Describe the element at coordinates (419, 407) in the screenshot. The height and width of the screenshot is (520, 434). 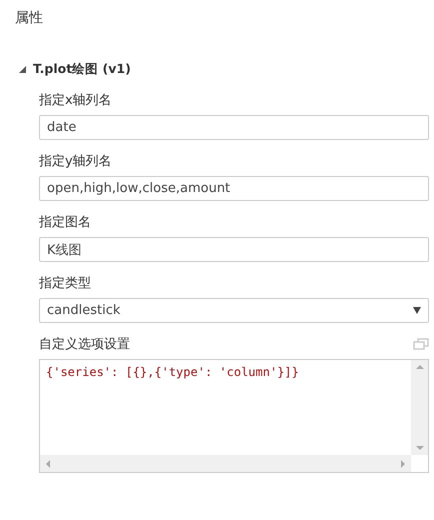
I see `vertical-scrollbar` at that location.